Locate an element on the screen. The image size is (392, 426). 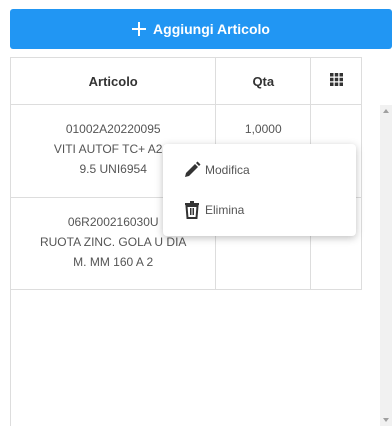
pencil-icon is located at coordinates (192, 170).